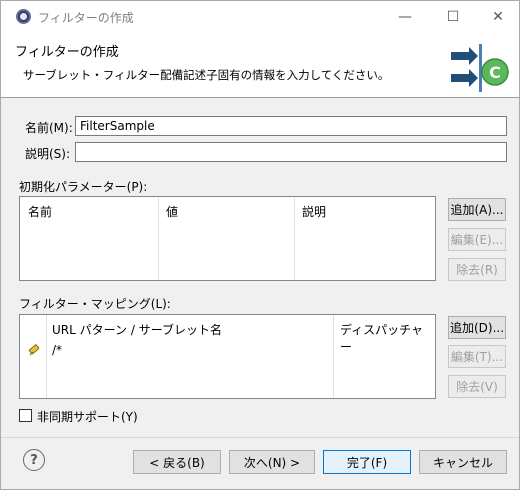 The image size is (530, 494). I want to click on page-title: フィルターの作成, so click(67, 52).